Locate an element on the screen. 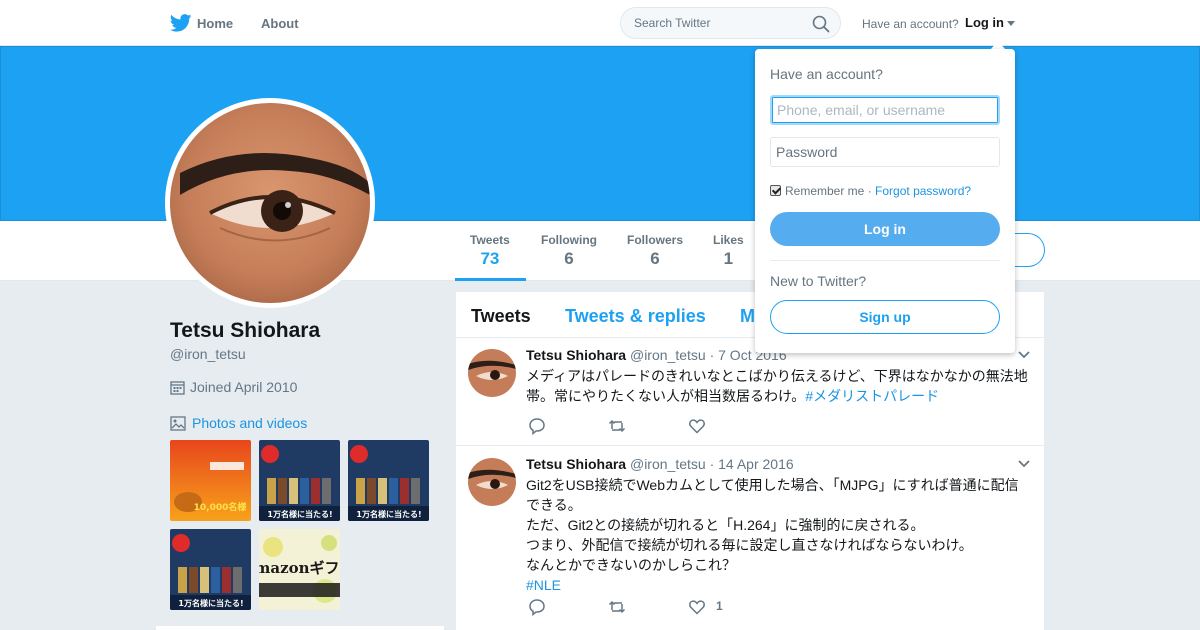 The image size is (1200, 630). stat-followers: Followers 6 is located at coordinates (655, 251).